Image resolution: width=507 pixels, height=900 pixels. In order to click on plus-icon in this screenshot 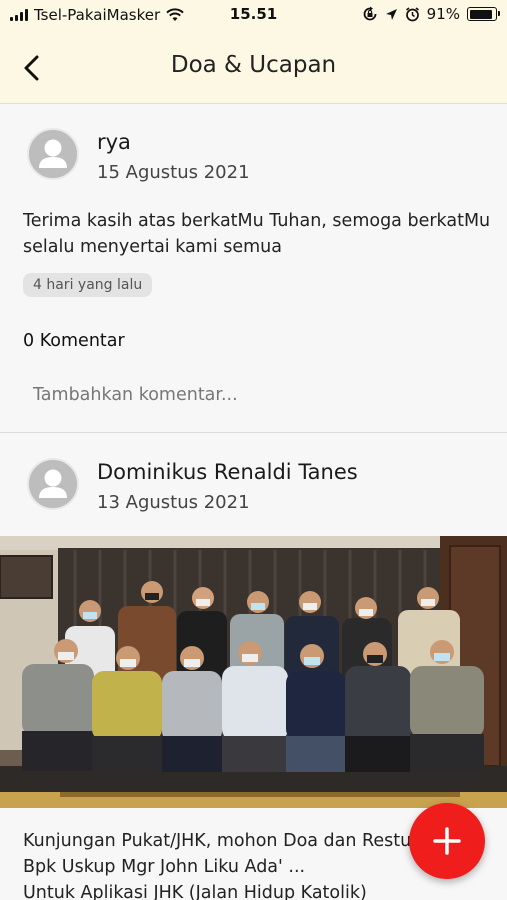, I will do `click(447, 841)`.